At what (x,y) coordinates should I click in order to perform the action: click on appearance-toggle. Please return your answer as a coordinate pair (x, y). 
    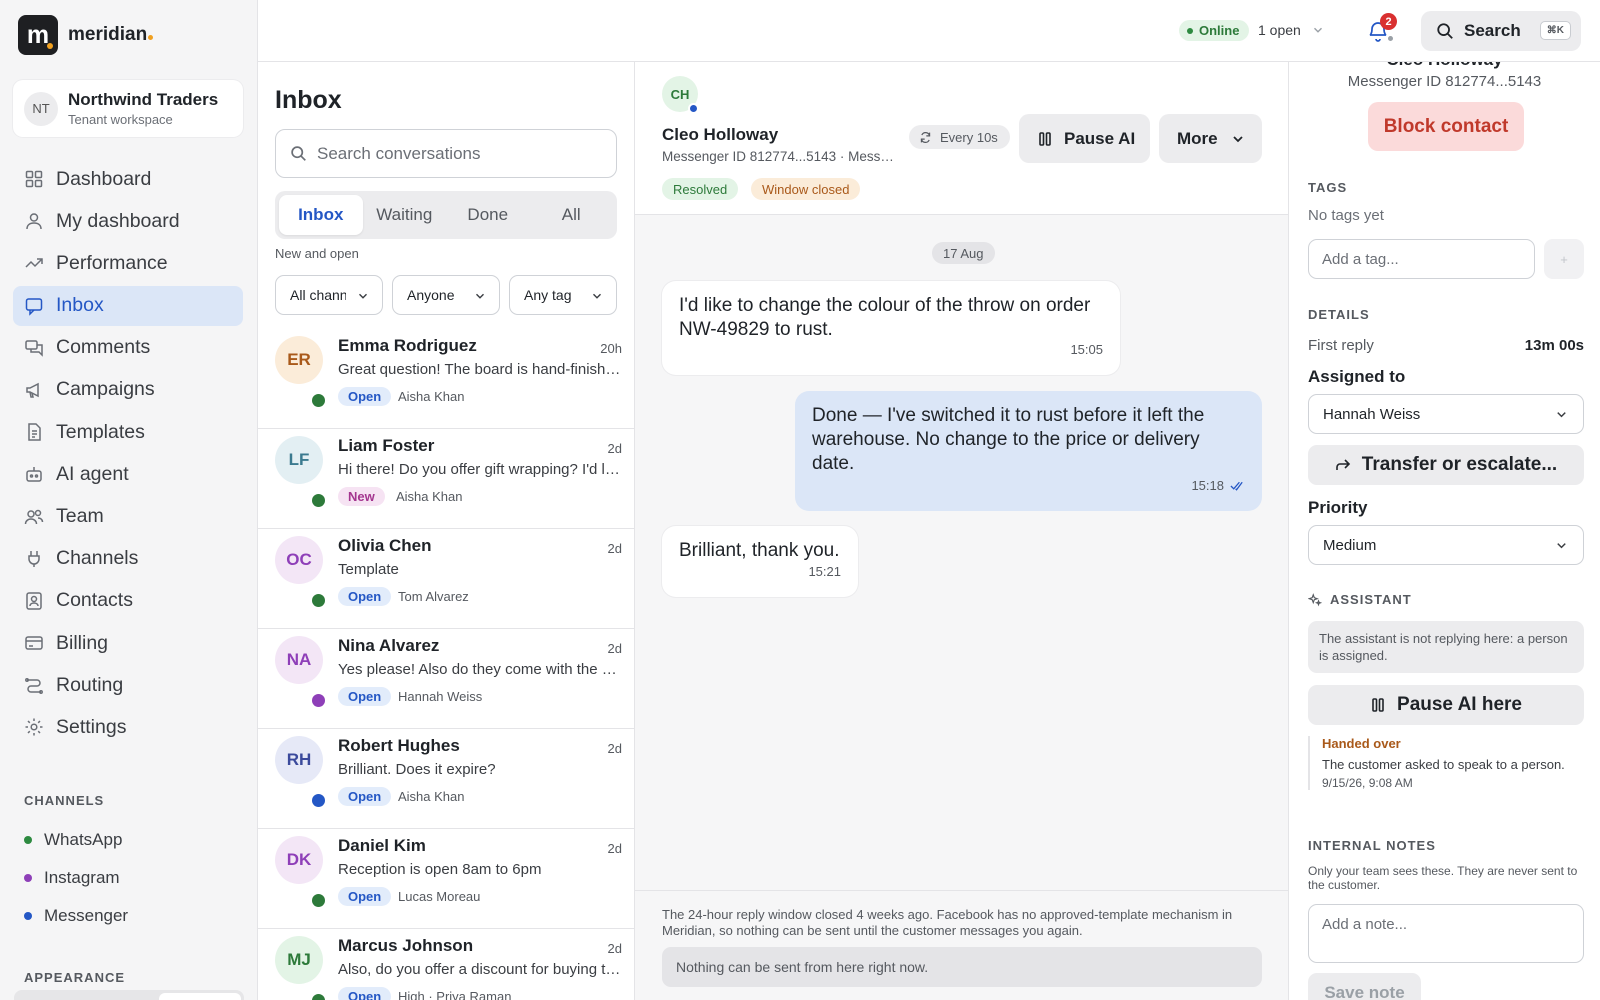
    Looking at the image, I should click on (129, 995).